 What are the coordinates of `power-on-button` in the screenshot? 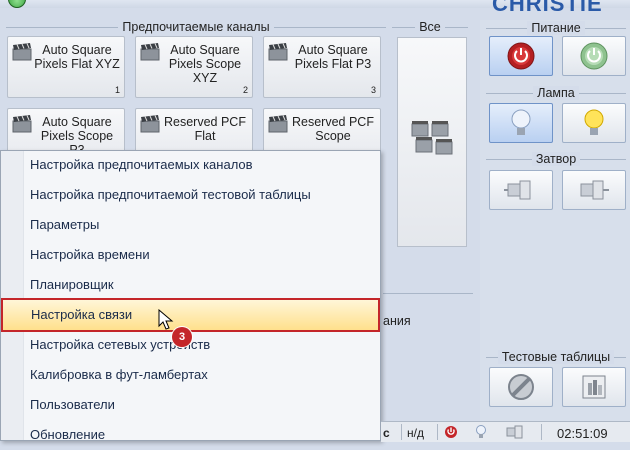 It's located at (594, 56).